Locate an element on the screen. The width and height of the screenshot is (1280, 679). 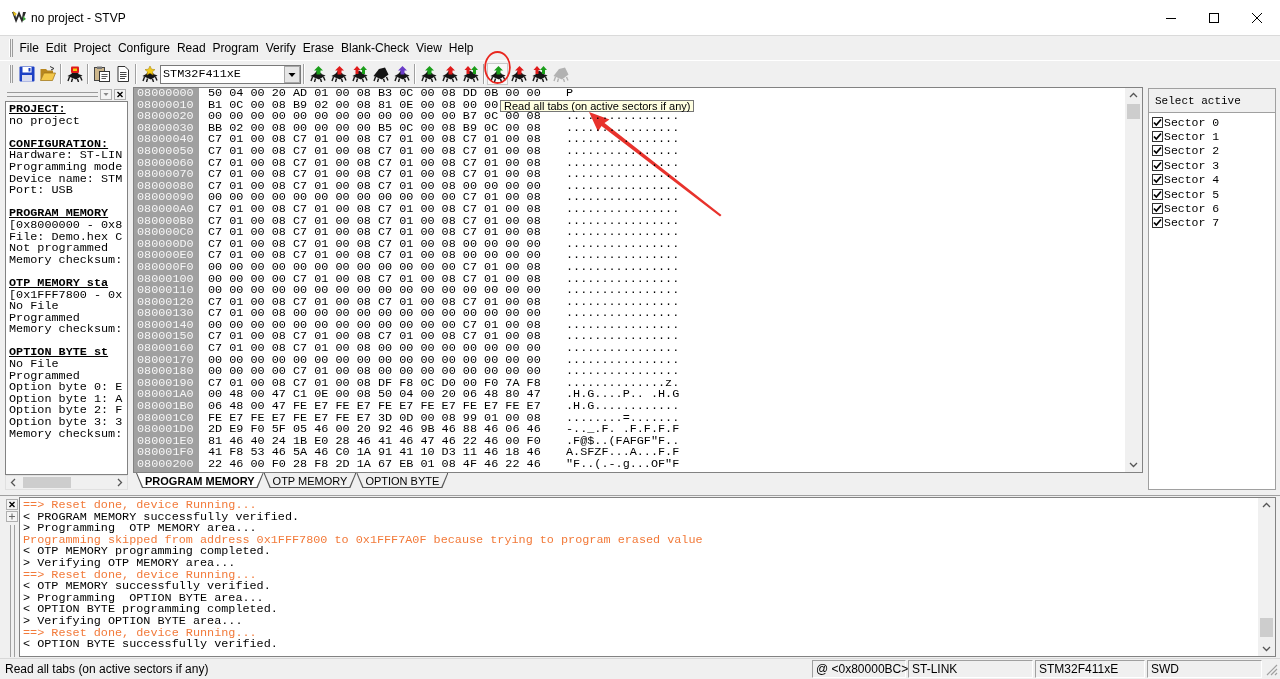
vertical-scrollbar is located at coordinates (1266, 577).